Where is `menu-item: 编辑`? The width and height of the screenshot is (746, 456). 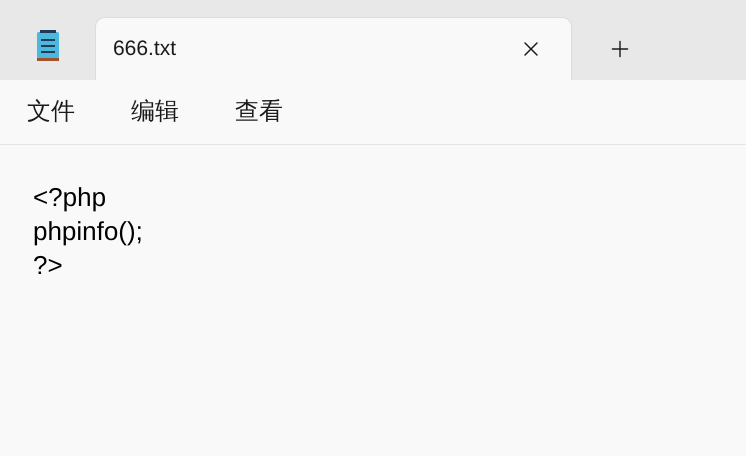 menu-item: 编辑 is located at coordinates (155, 112).